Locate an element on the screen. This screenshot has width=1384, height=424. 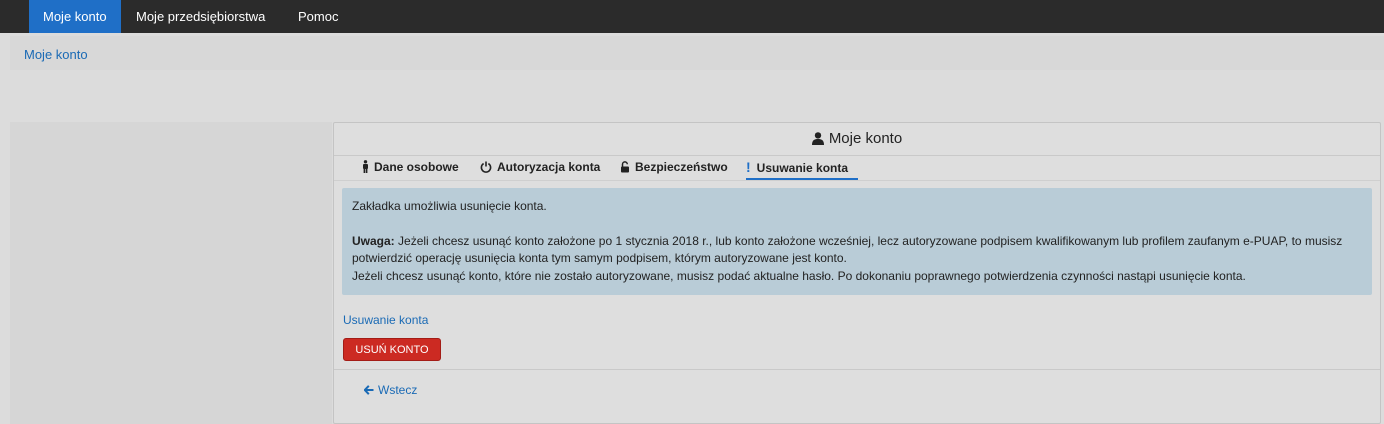
breadcrumb-item-moje-konto: Moje konto is located at coordinates (56, 54).